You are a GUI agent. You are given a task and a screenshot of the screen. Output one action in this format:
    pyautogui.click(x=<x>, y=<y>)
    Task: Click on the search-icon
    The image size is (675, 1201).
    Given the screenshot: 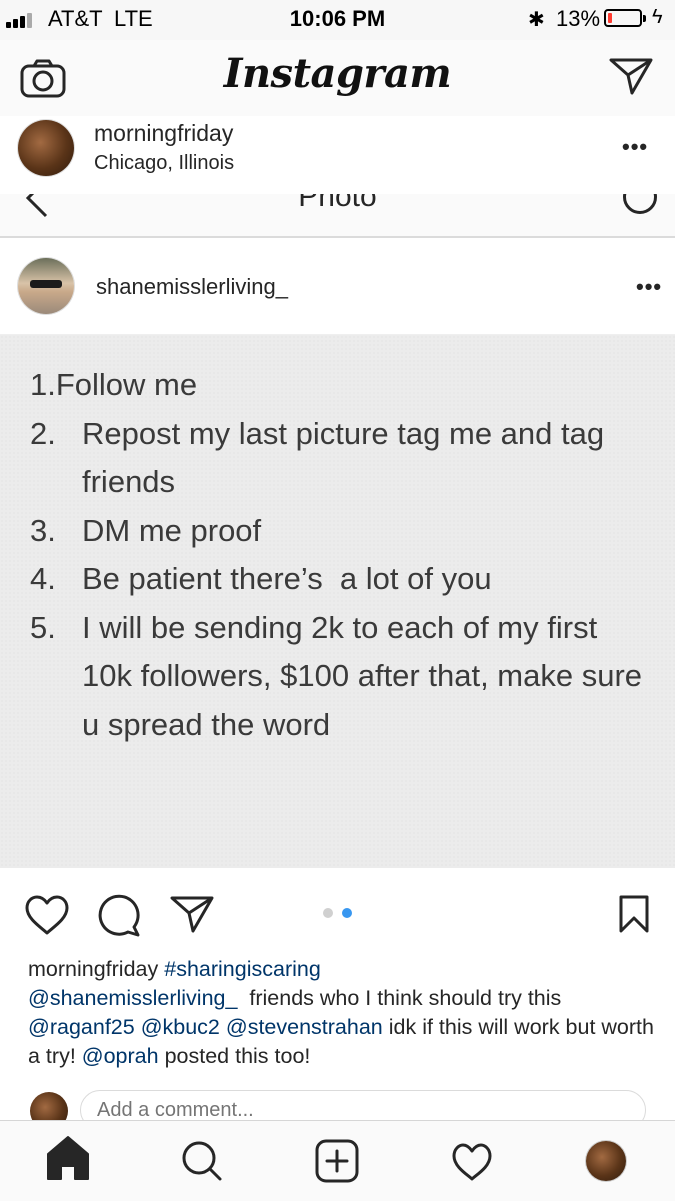 What is the action you would take?
    pyautogui.click(x=202, y=1161)
    